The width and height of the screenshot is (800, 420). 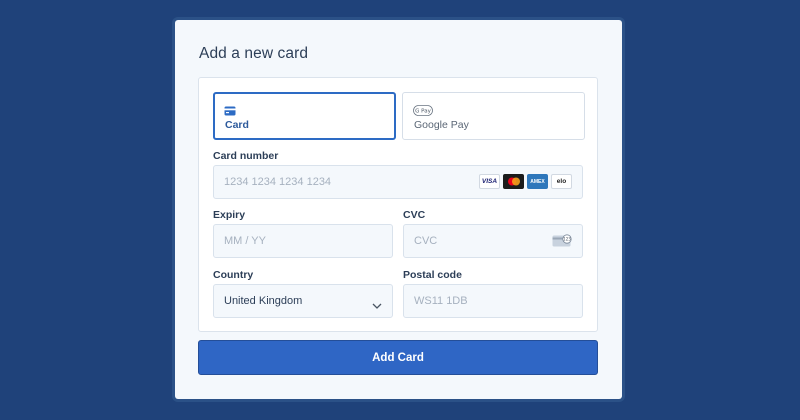 I want to click on add-card-button: Add Card, so click(x=398, y=357).